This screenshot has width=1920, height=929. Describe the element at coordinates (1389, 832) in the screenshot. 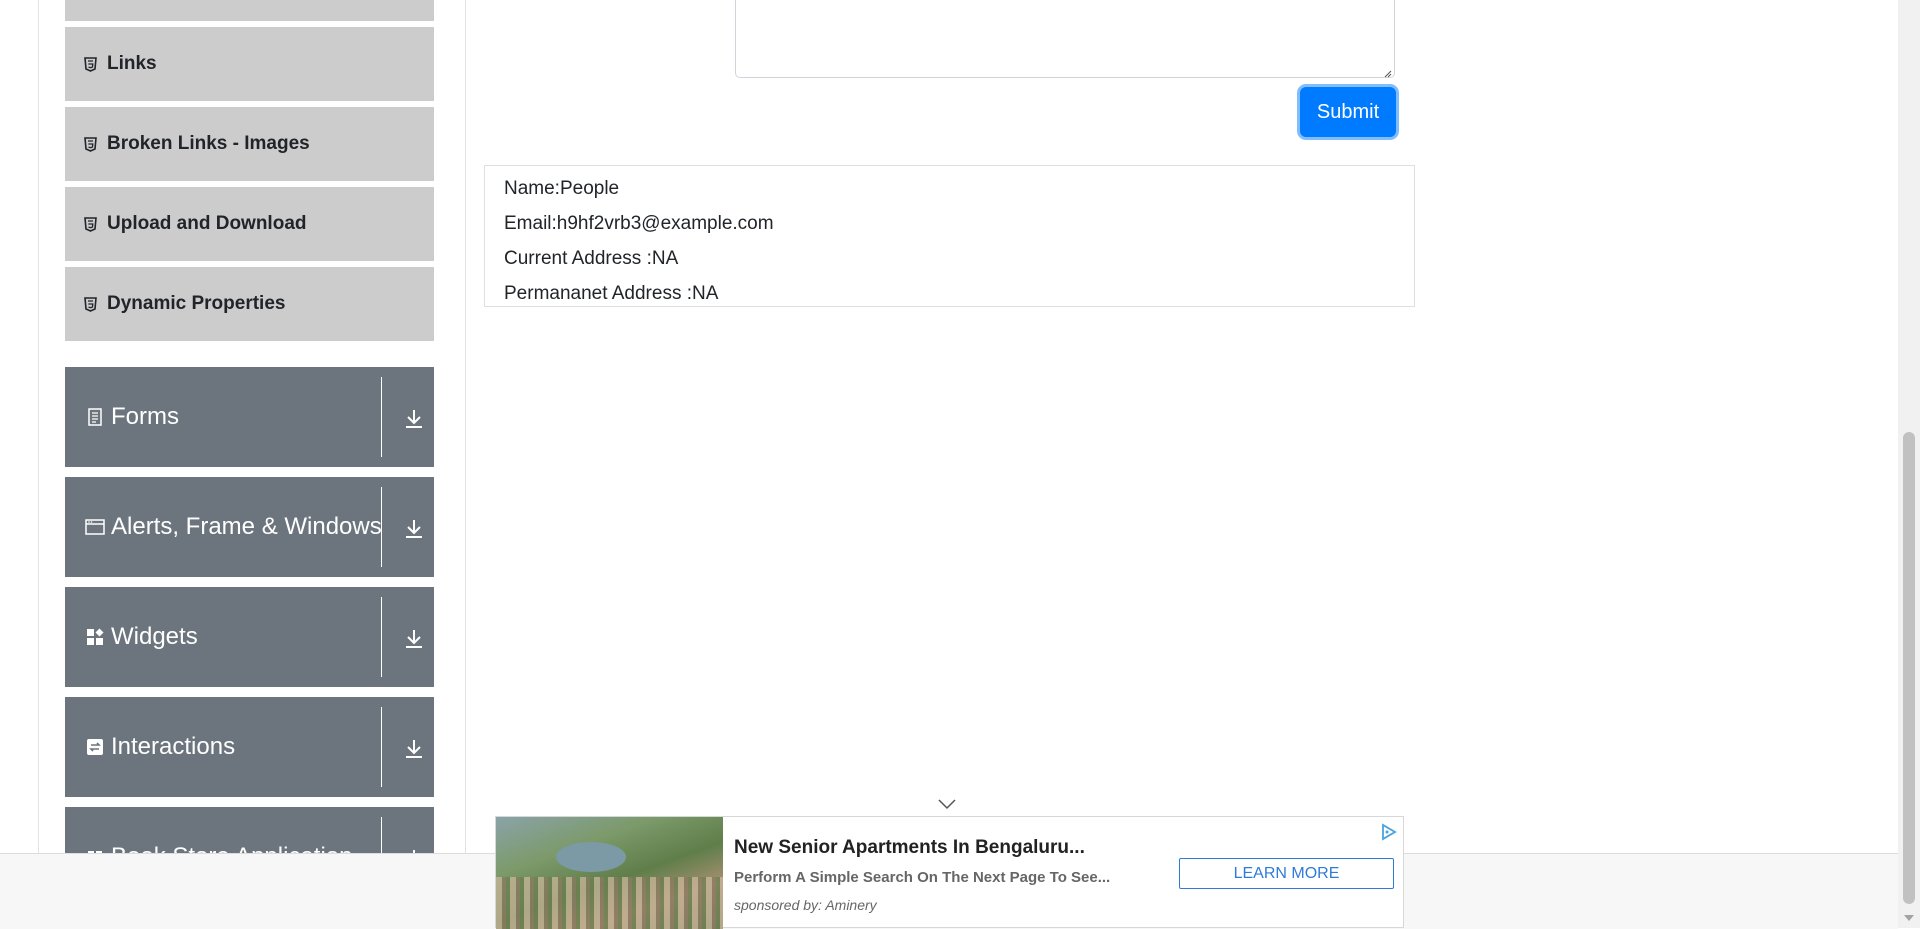

I see `adchoices-icon` at that location.